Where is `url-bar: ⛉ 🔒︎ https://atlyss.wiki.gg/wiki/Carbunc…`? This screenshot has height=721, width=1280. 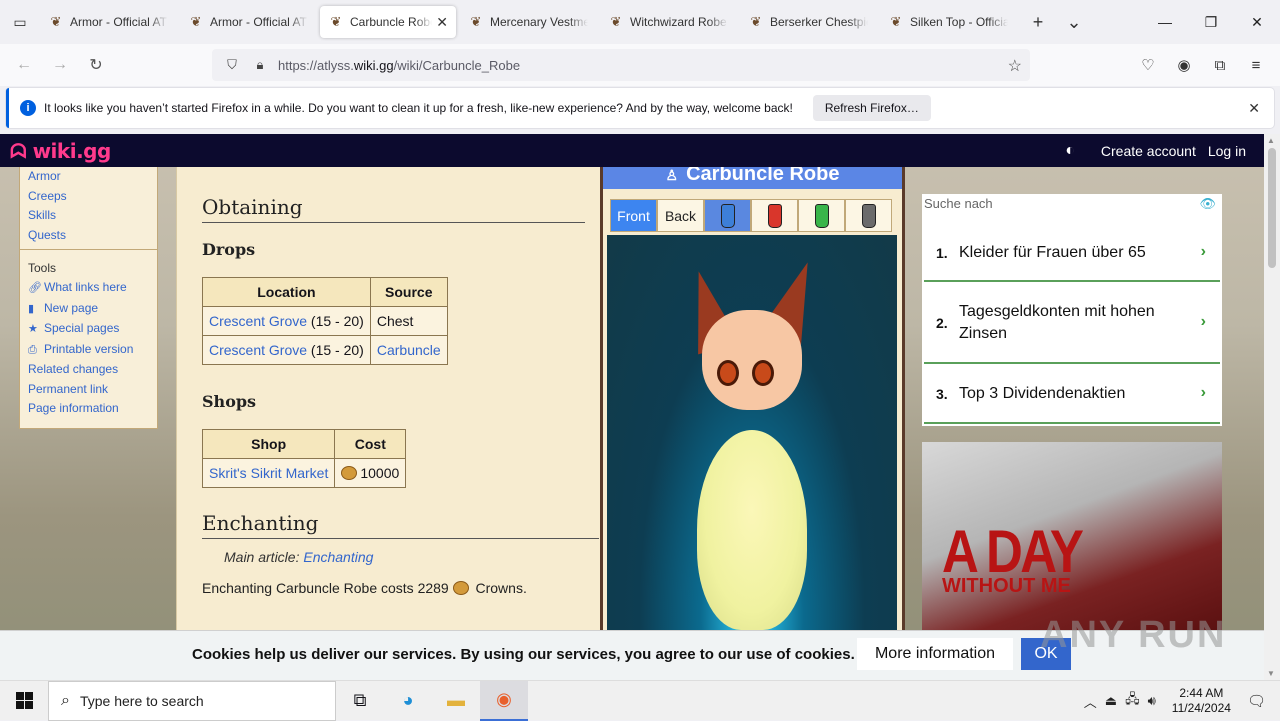
url-bar: ⛉ 🔒︎ https://atlyss.wiki.gg/wiki/Carbunc… is located at coordinates (621, 65).